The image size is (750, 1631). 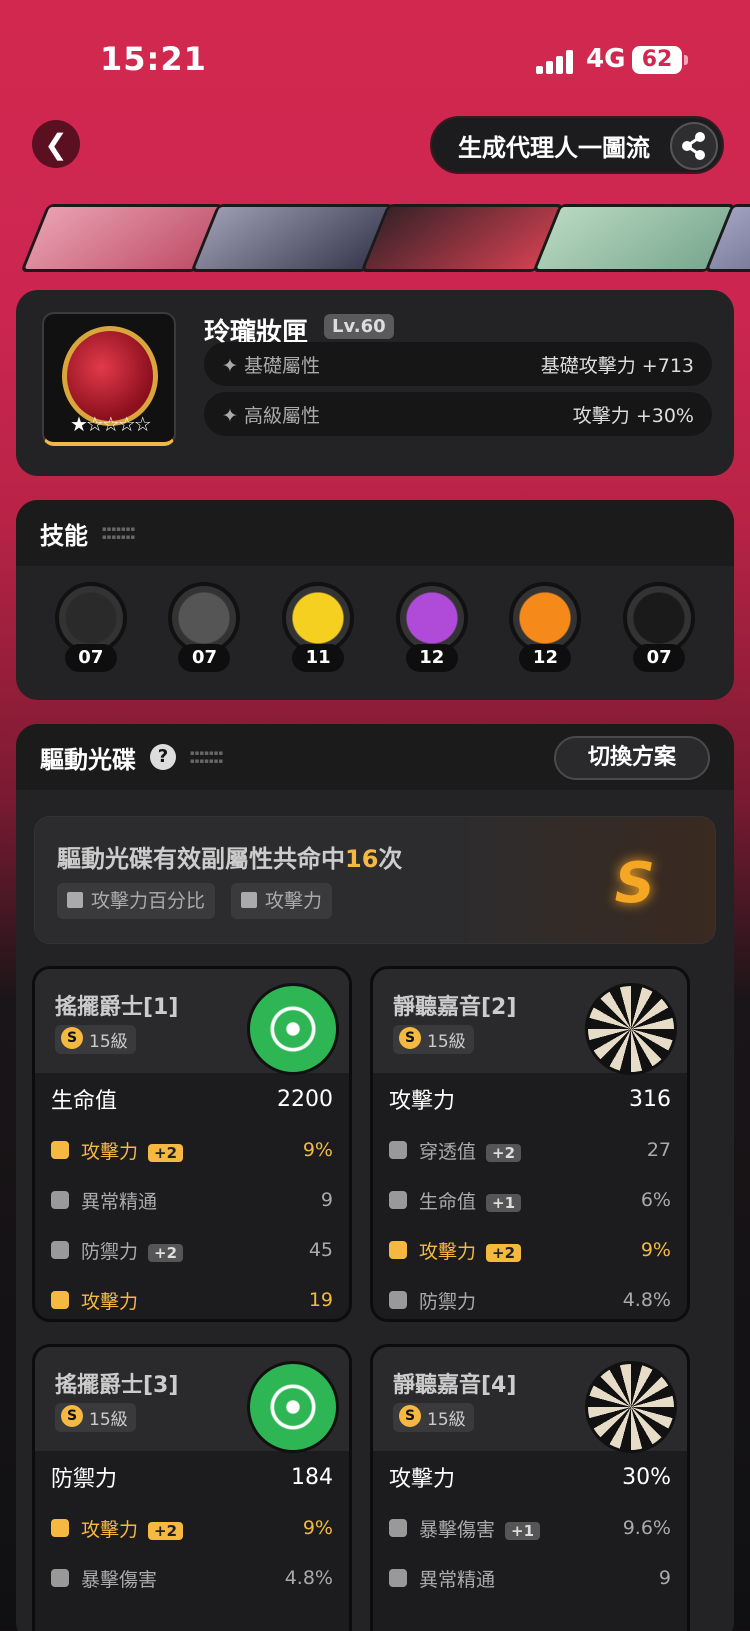 What do you see at coordinates (458, 364) in the screenshot?
I see `base-stat-row: ✦ 基礎屬性 基礎攻擊力 +713` at bounding box center [458, 364].